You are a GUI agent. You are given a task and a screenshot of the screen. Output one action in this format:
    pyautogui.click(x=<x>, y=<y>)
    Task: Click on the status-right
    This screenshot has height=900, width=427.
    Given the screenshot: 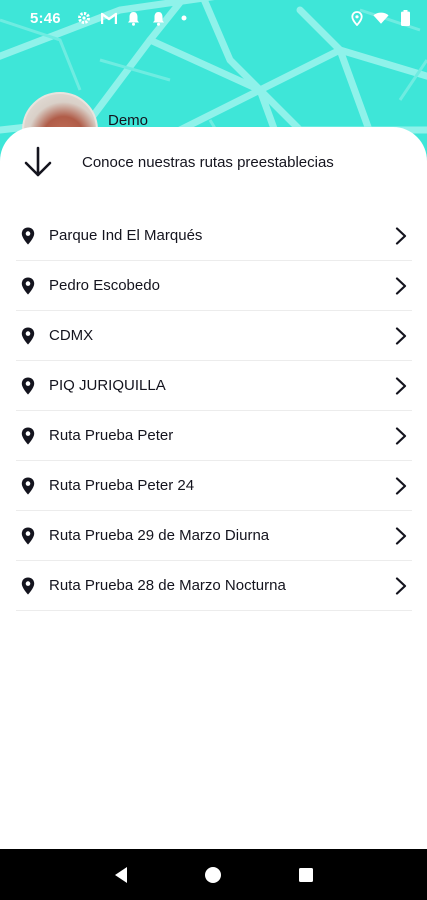 What is the action you would take?
    pyautogui.click(x=381, y=18)
    